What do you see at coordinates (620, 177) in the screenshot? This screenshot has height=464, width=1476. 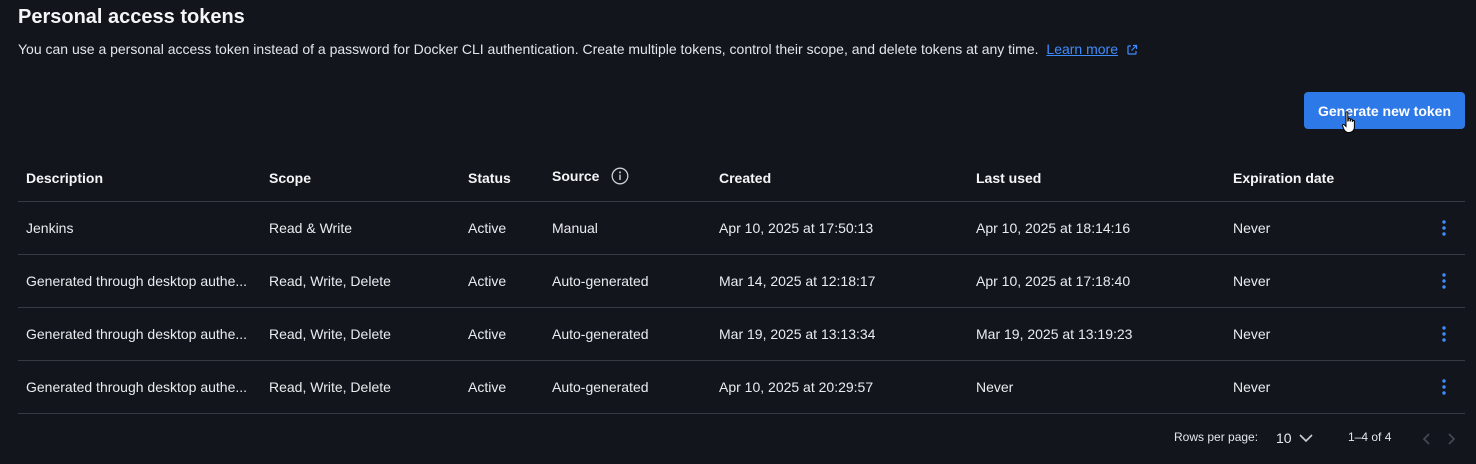 I see `info-icon` at bounding box center [620, 177].